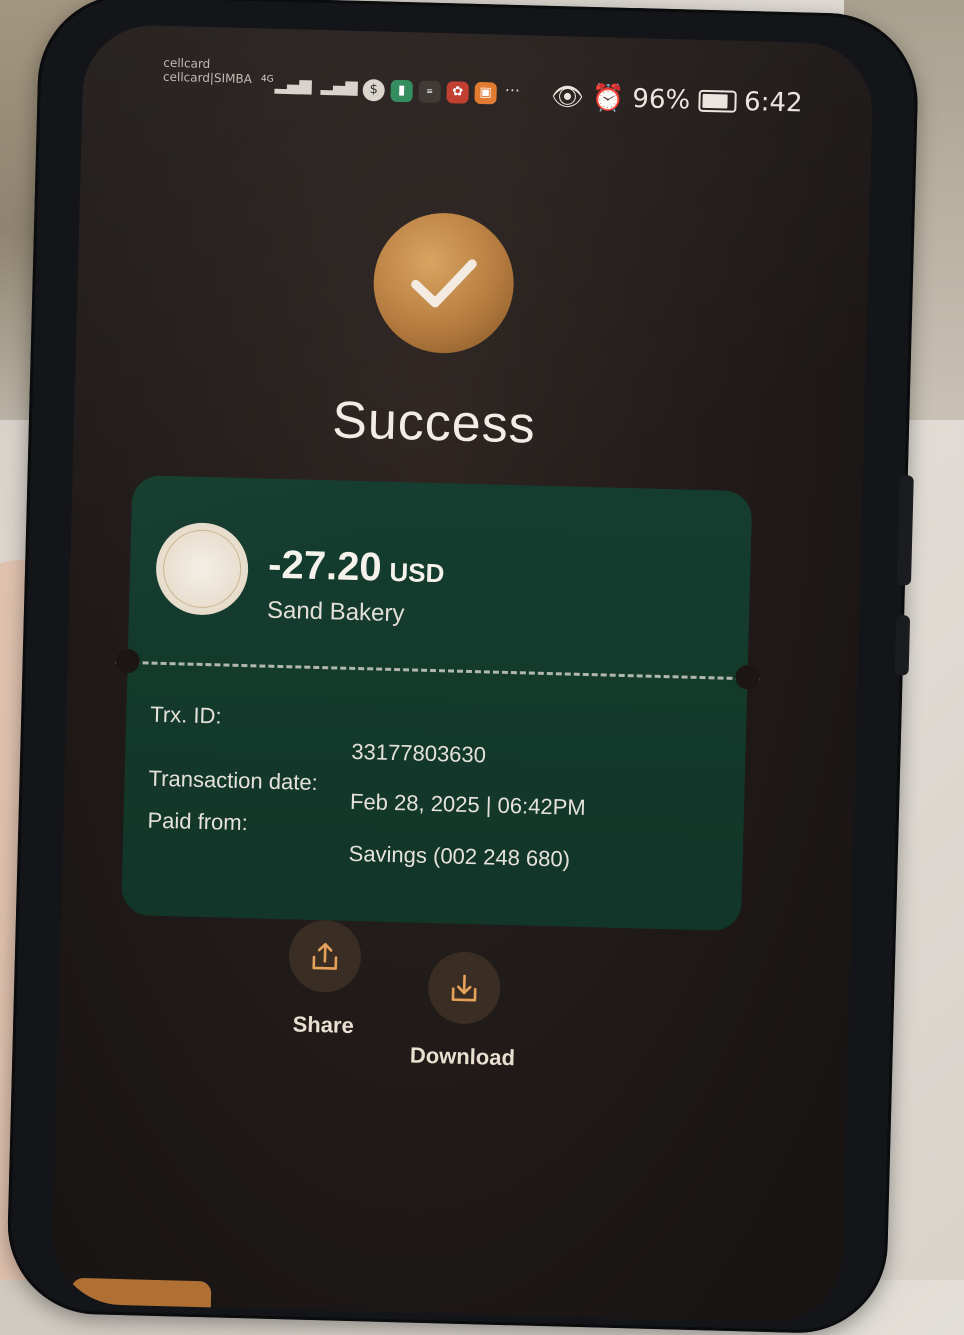  I want to click on app-icon: ≡, so click(429, 91).